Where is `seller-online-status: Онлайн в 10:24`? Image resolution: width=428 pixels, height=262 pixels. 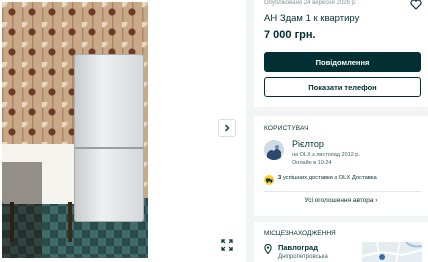 seller-online-status: Онлайн в 10:24 is located at coordinates (312, 163).